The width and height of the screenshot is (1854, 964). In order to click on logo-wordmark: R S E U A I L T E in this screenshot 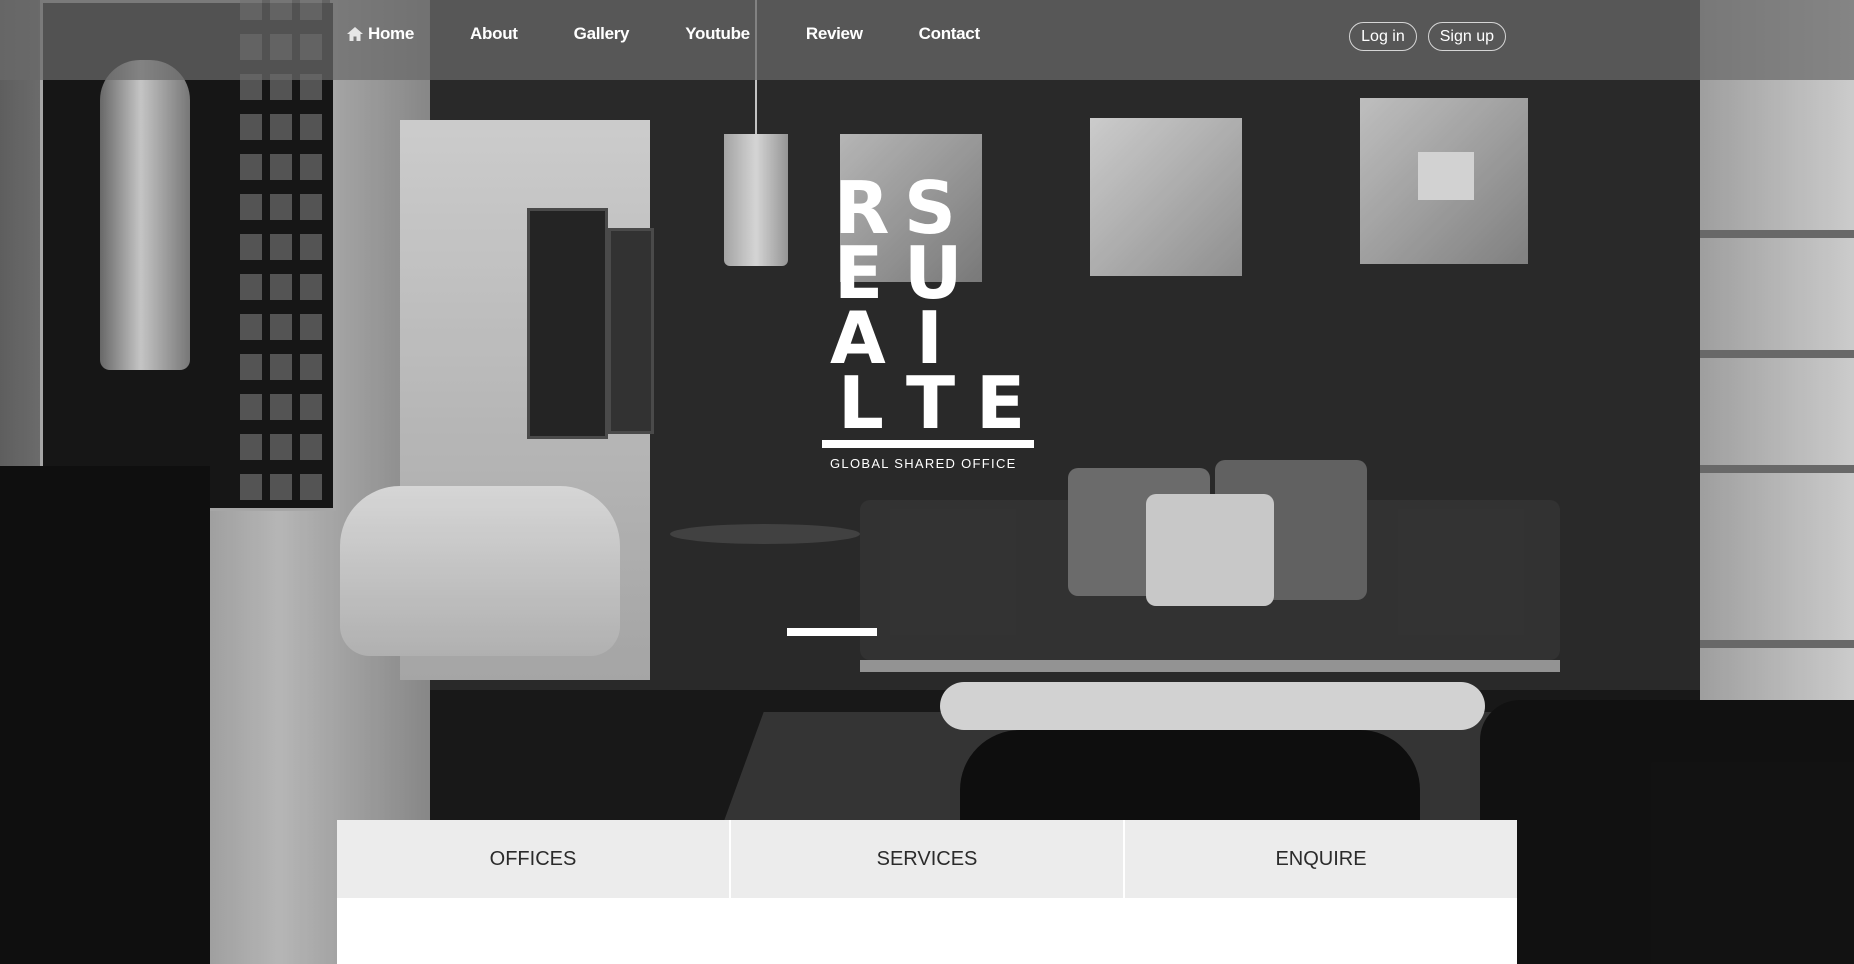, I will do `click(928, 307)`.